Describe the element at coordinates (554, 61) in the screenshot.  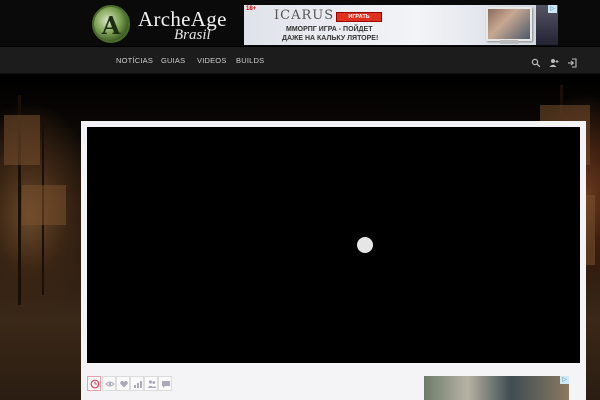
I see `user-add-icon` at that location.